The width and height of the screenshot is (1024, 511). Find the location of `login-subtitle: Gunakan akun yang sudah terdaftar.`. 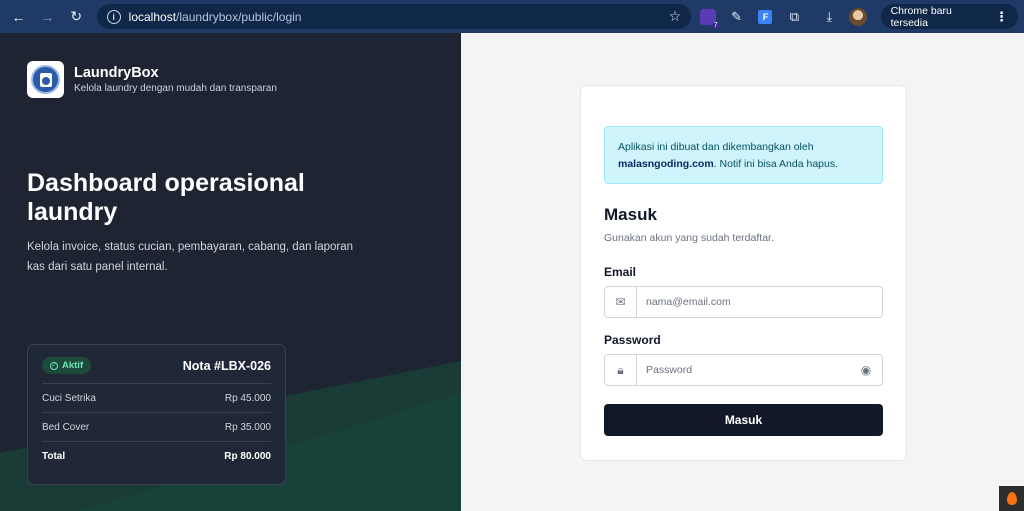

login-subtitle: Gunakan akun yang sudah terdaftar. is located at coordinates (689, 238).